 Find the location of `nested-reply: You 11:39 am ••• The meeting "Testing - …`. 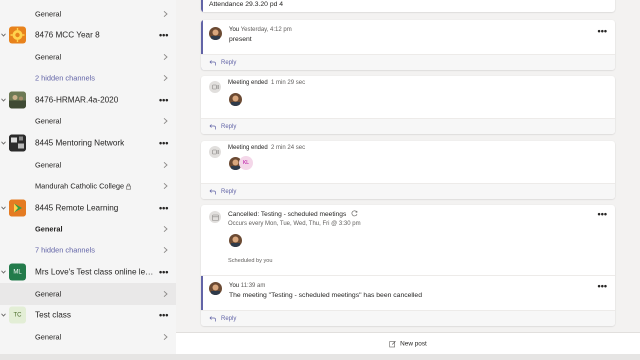

nested-reply: You 11:39 am ••• The meeting "Testing - … is located at coordinates (408, 292).